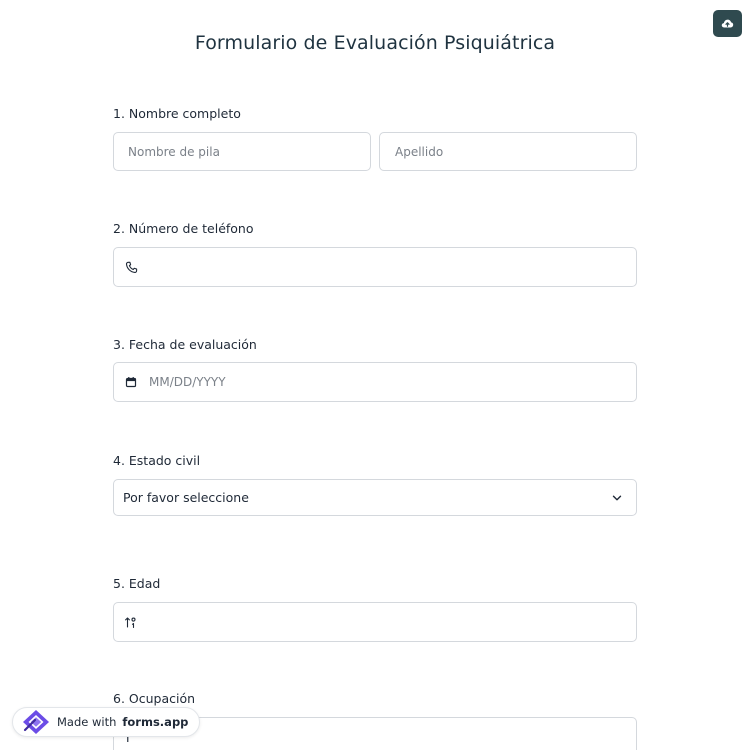 The image size is (750, 750). Describe the element at coordinates (391, 622) in the screenshot. I see `age-input` at that location.